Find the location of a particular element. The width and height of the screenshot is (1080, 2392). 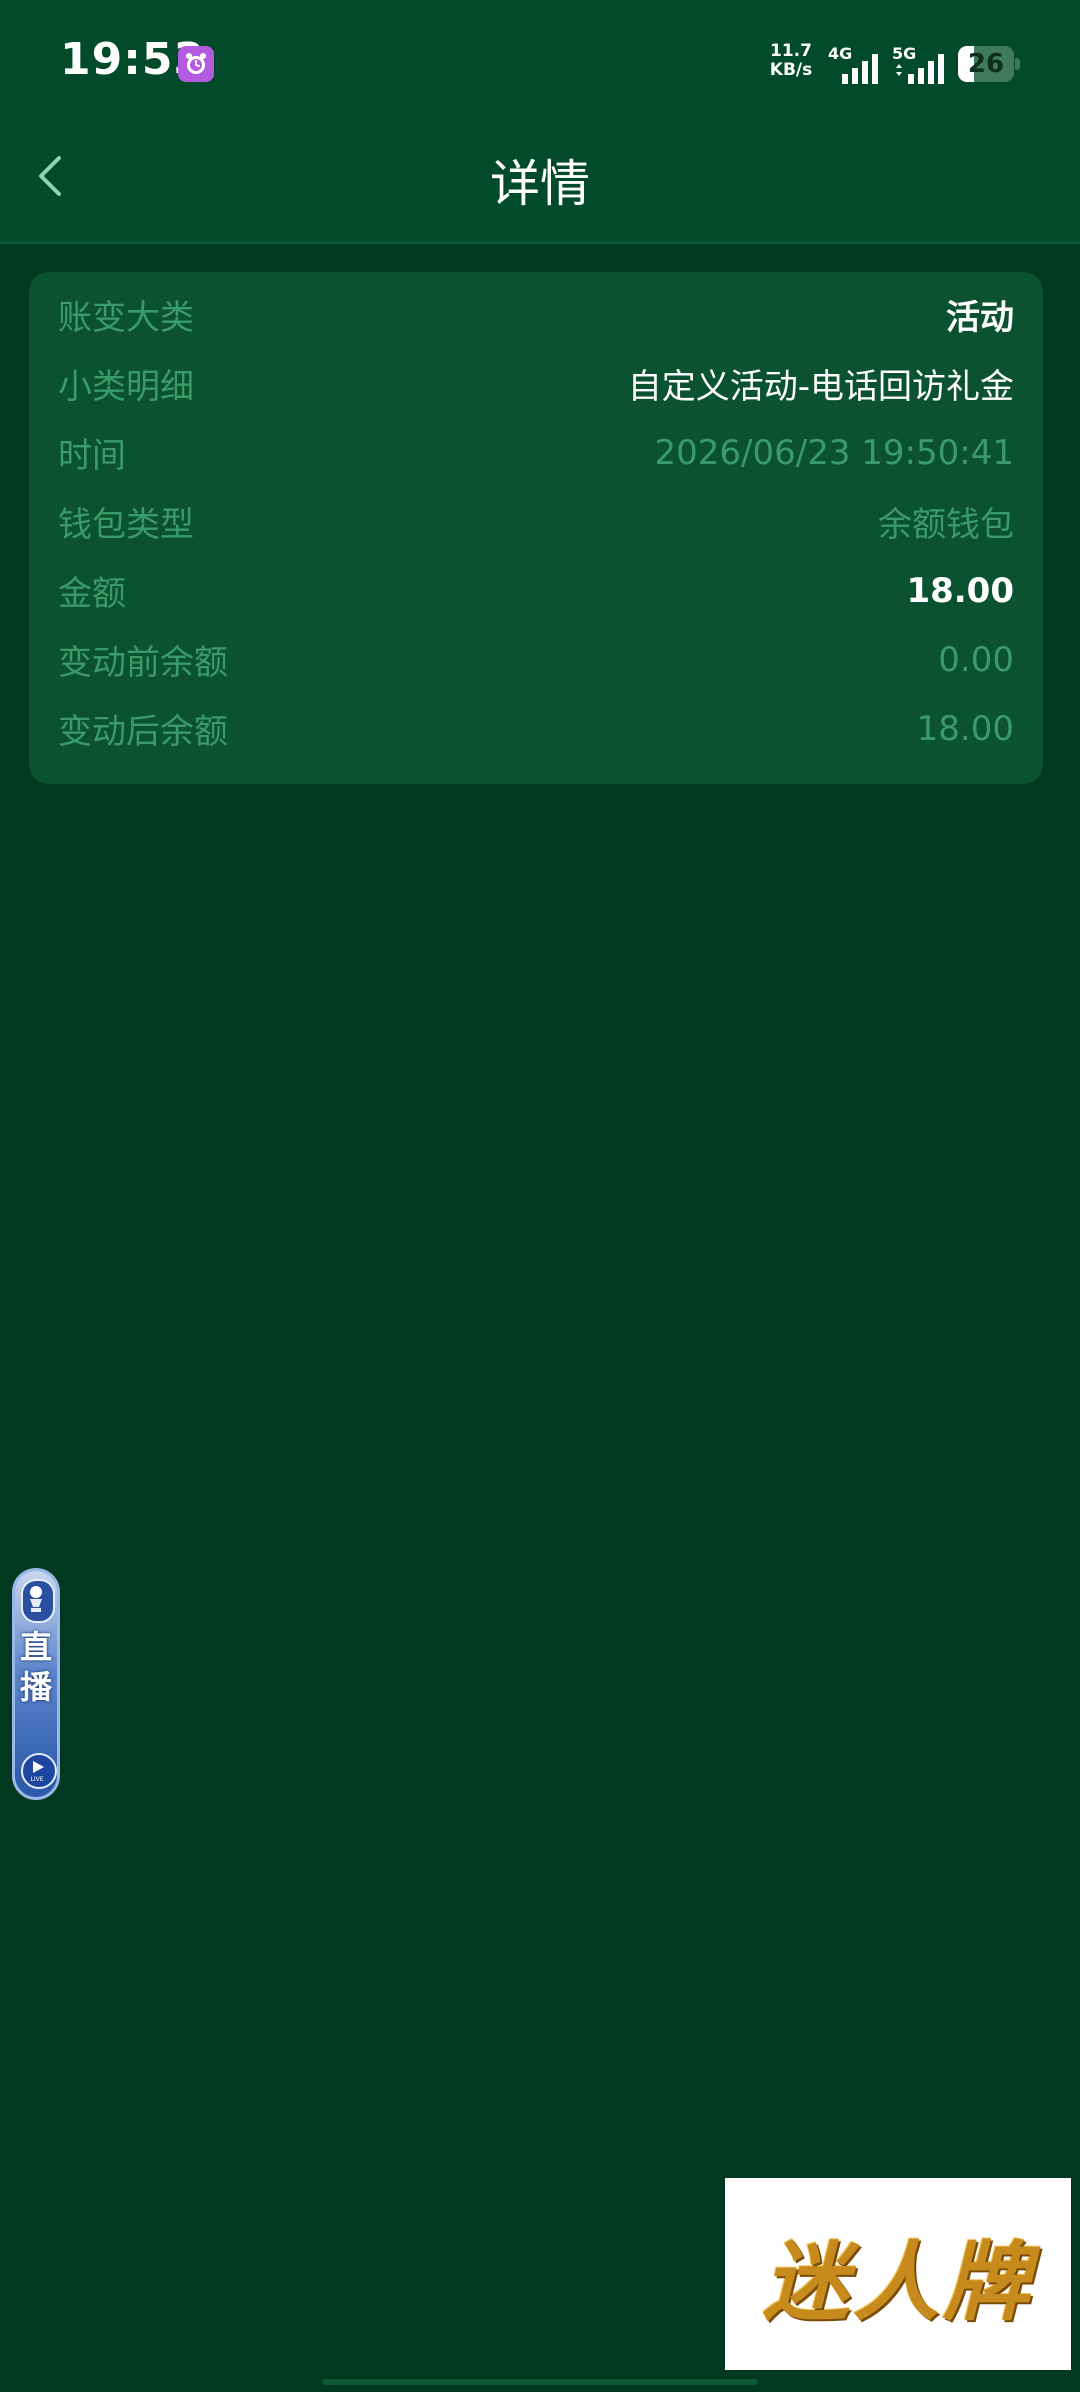

live-stream-float-button: 直 播 LIVE is located at coordinates (36, 1684).